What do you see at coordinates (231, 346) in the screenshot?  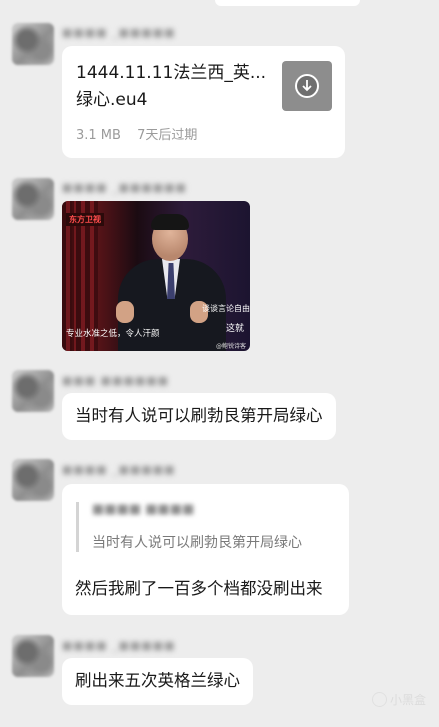 I see `video-watermark: @鲍锐诗客` at bounding box center [231, 346].